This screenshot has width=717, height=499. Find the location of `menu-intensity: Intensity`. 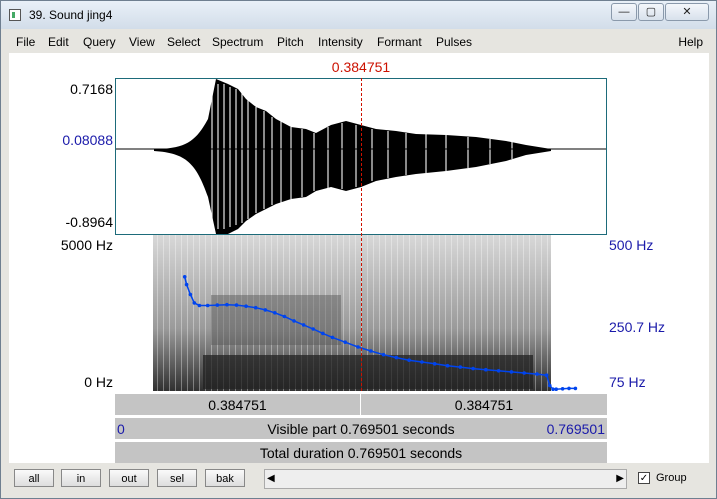

menu-intensity: Intensity is located at coordinates (340, 42).